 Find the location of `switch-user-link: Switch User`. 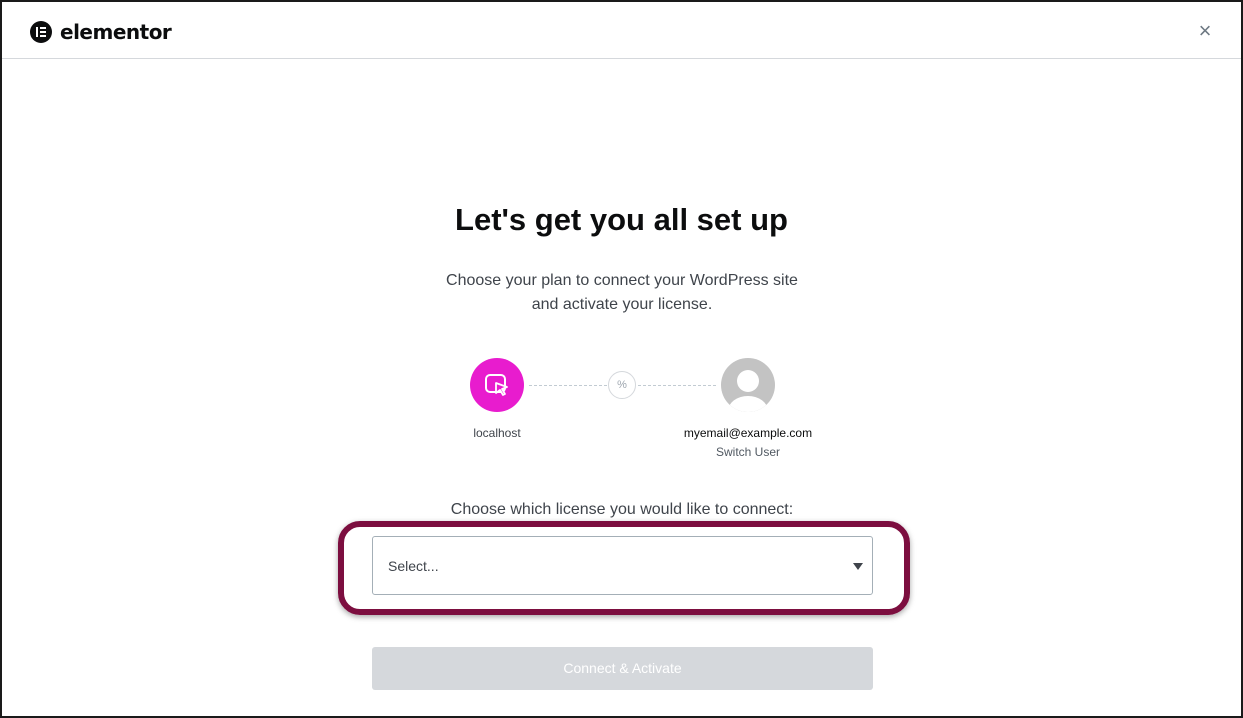

switch-user-link: Switch User is located at coordinates (748, 452).